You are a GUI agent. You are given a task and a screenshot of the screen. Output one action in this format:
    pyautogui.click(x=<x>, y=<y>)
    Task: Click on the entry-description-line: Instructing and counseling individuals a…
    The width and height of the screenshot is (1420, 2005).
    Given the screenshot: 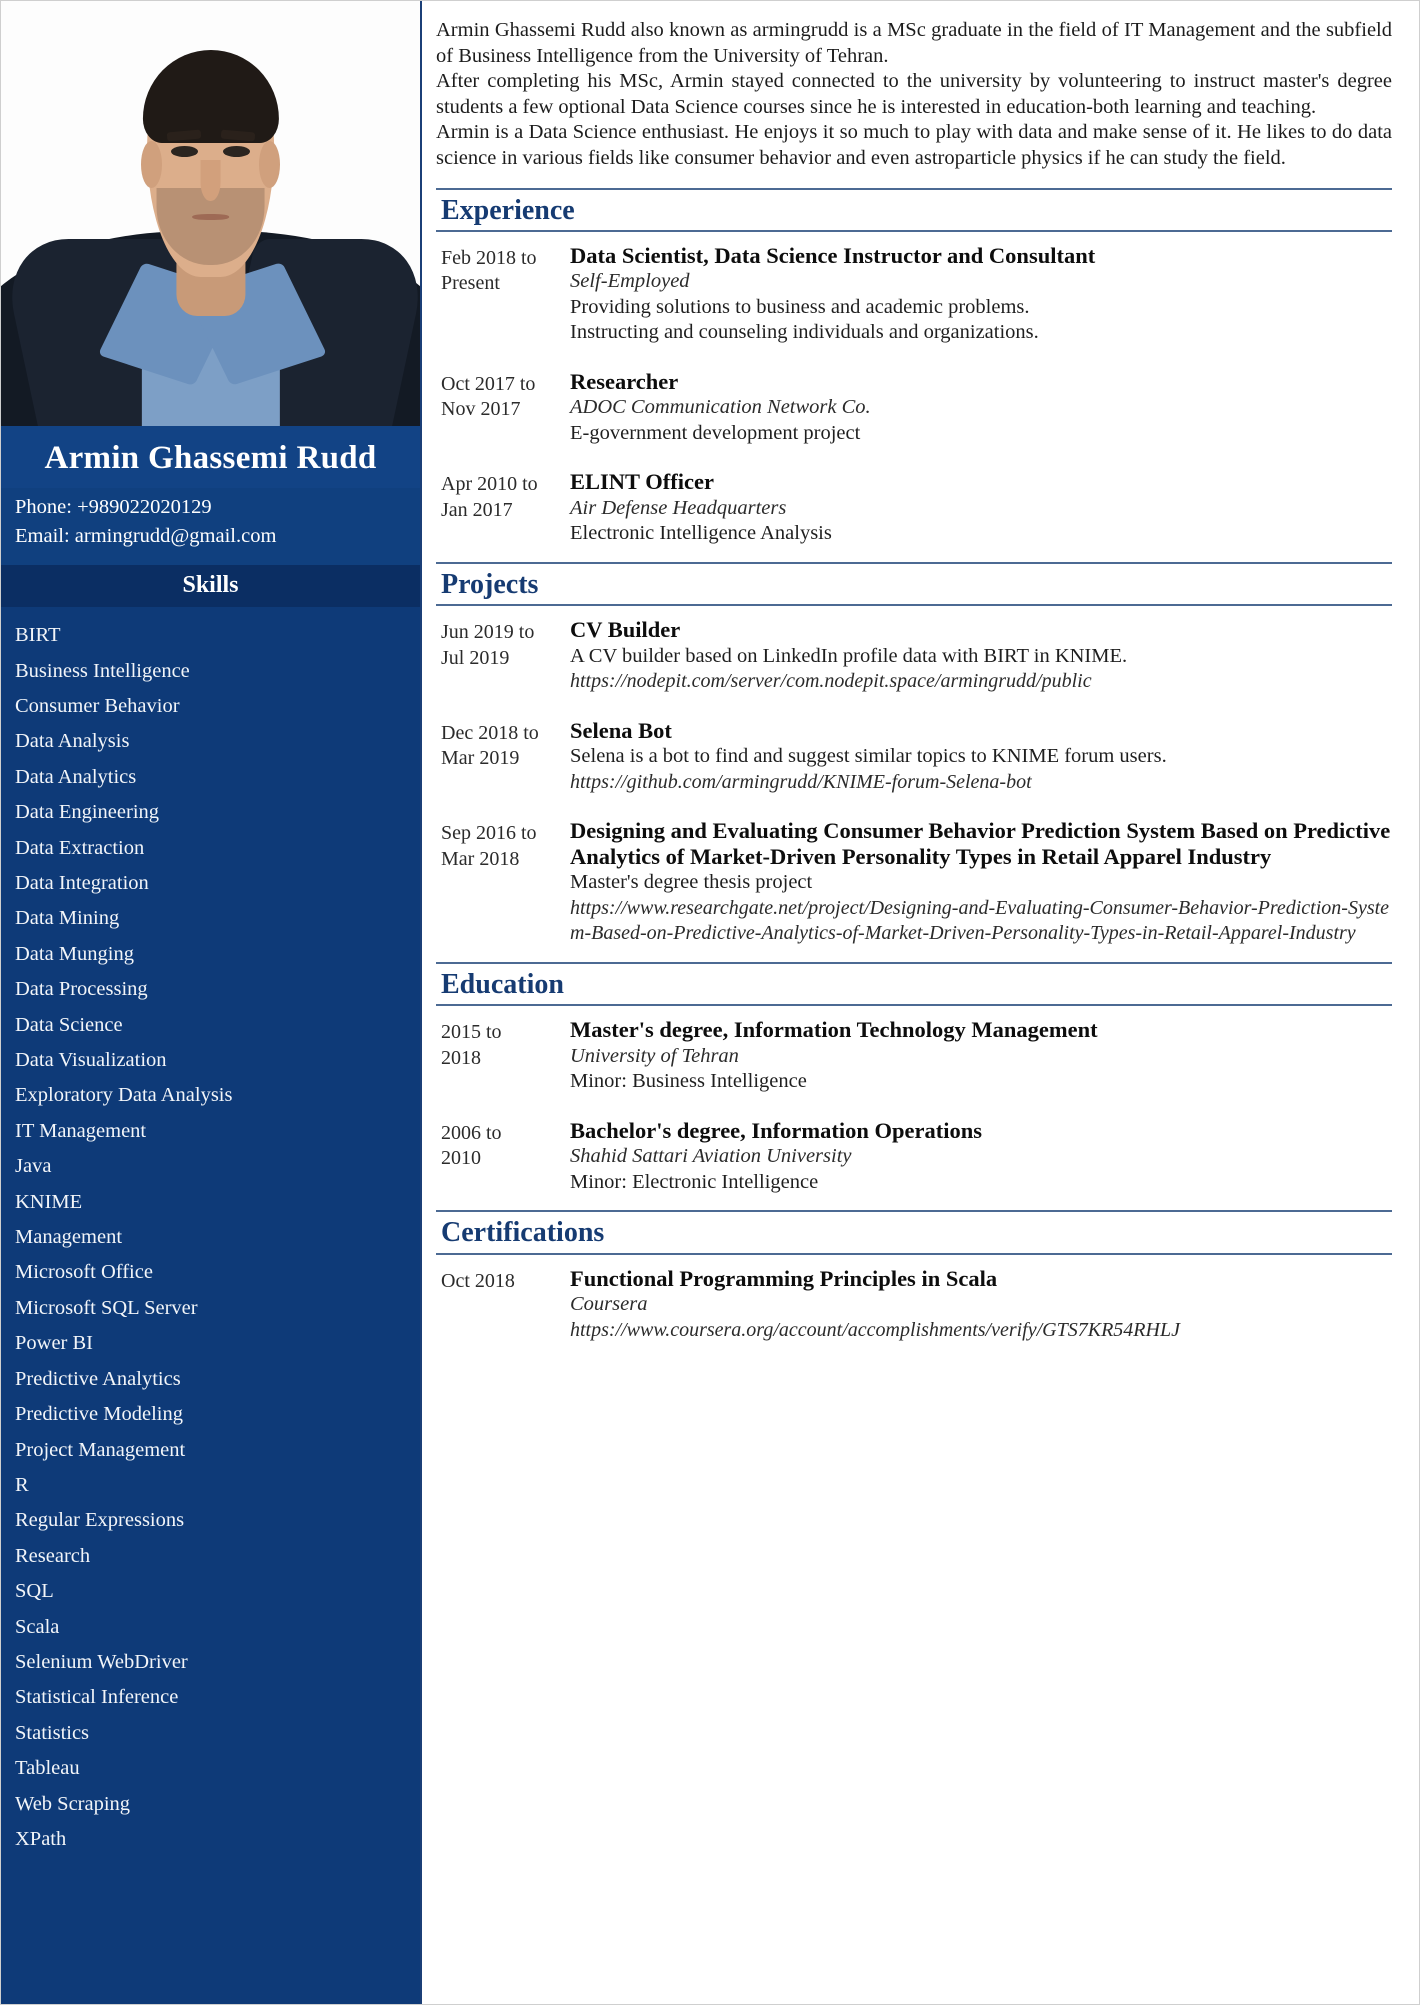 What is the action you would take?
    pyautogui.click(x=804, y=332)
    